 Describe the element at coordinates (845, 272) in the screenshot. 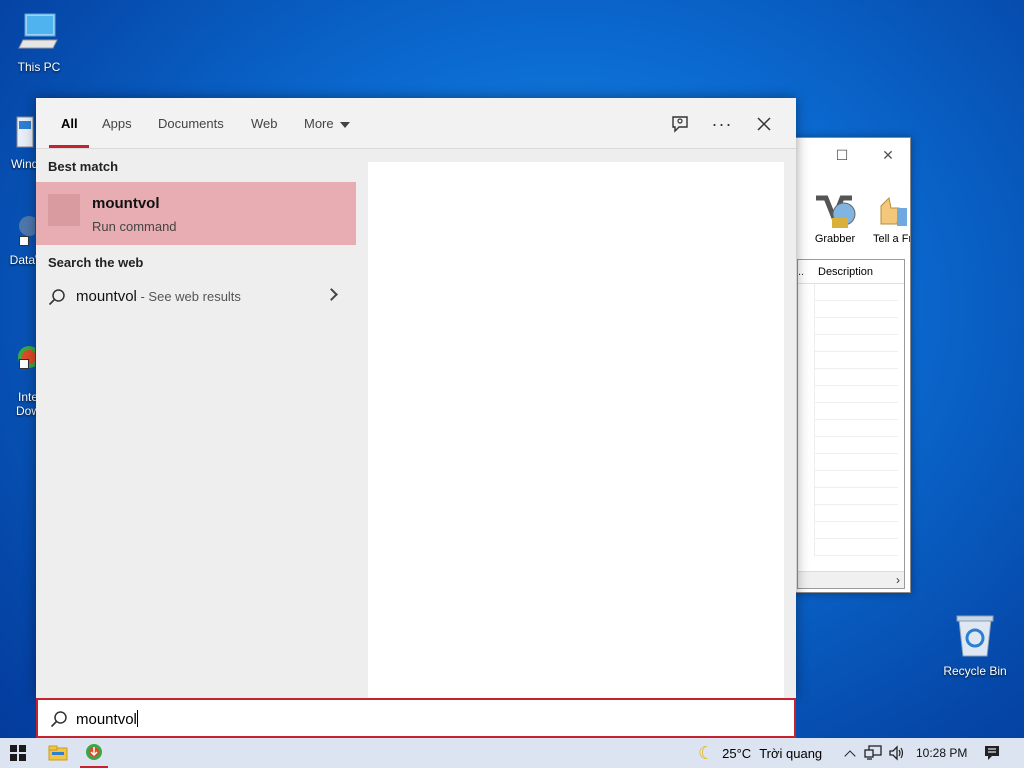

I see `column-header-description: Description` at that location.